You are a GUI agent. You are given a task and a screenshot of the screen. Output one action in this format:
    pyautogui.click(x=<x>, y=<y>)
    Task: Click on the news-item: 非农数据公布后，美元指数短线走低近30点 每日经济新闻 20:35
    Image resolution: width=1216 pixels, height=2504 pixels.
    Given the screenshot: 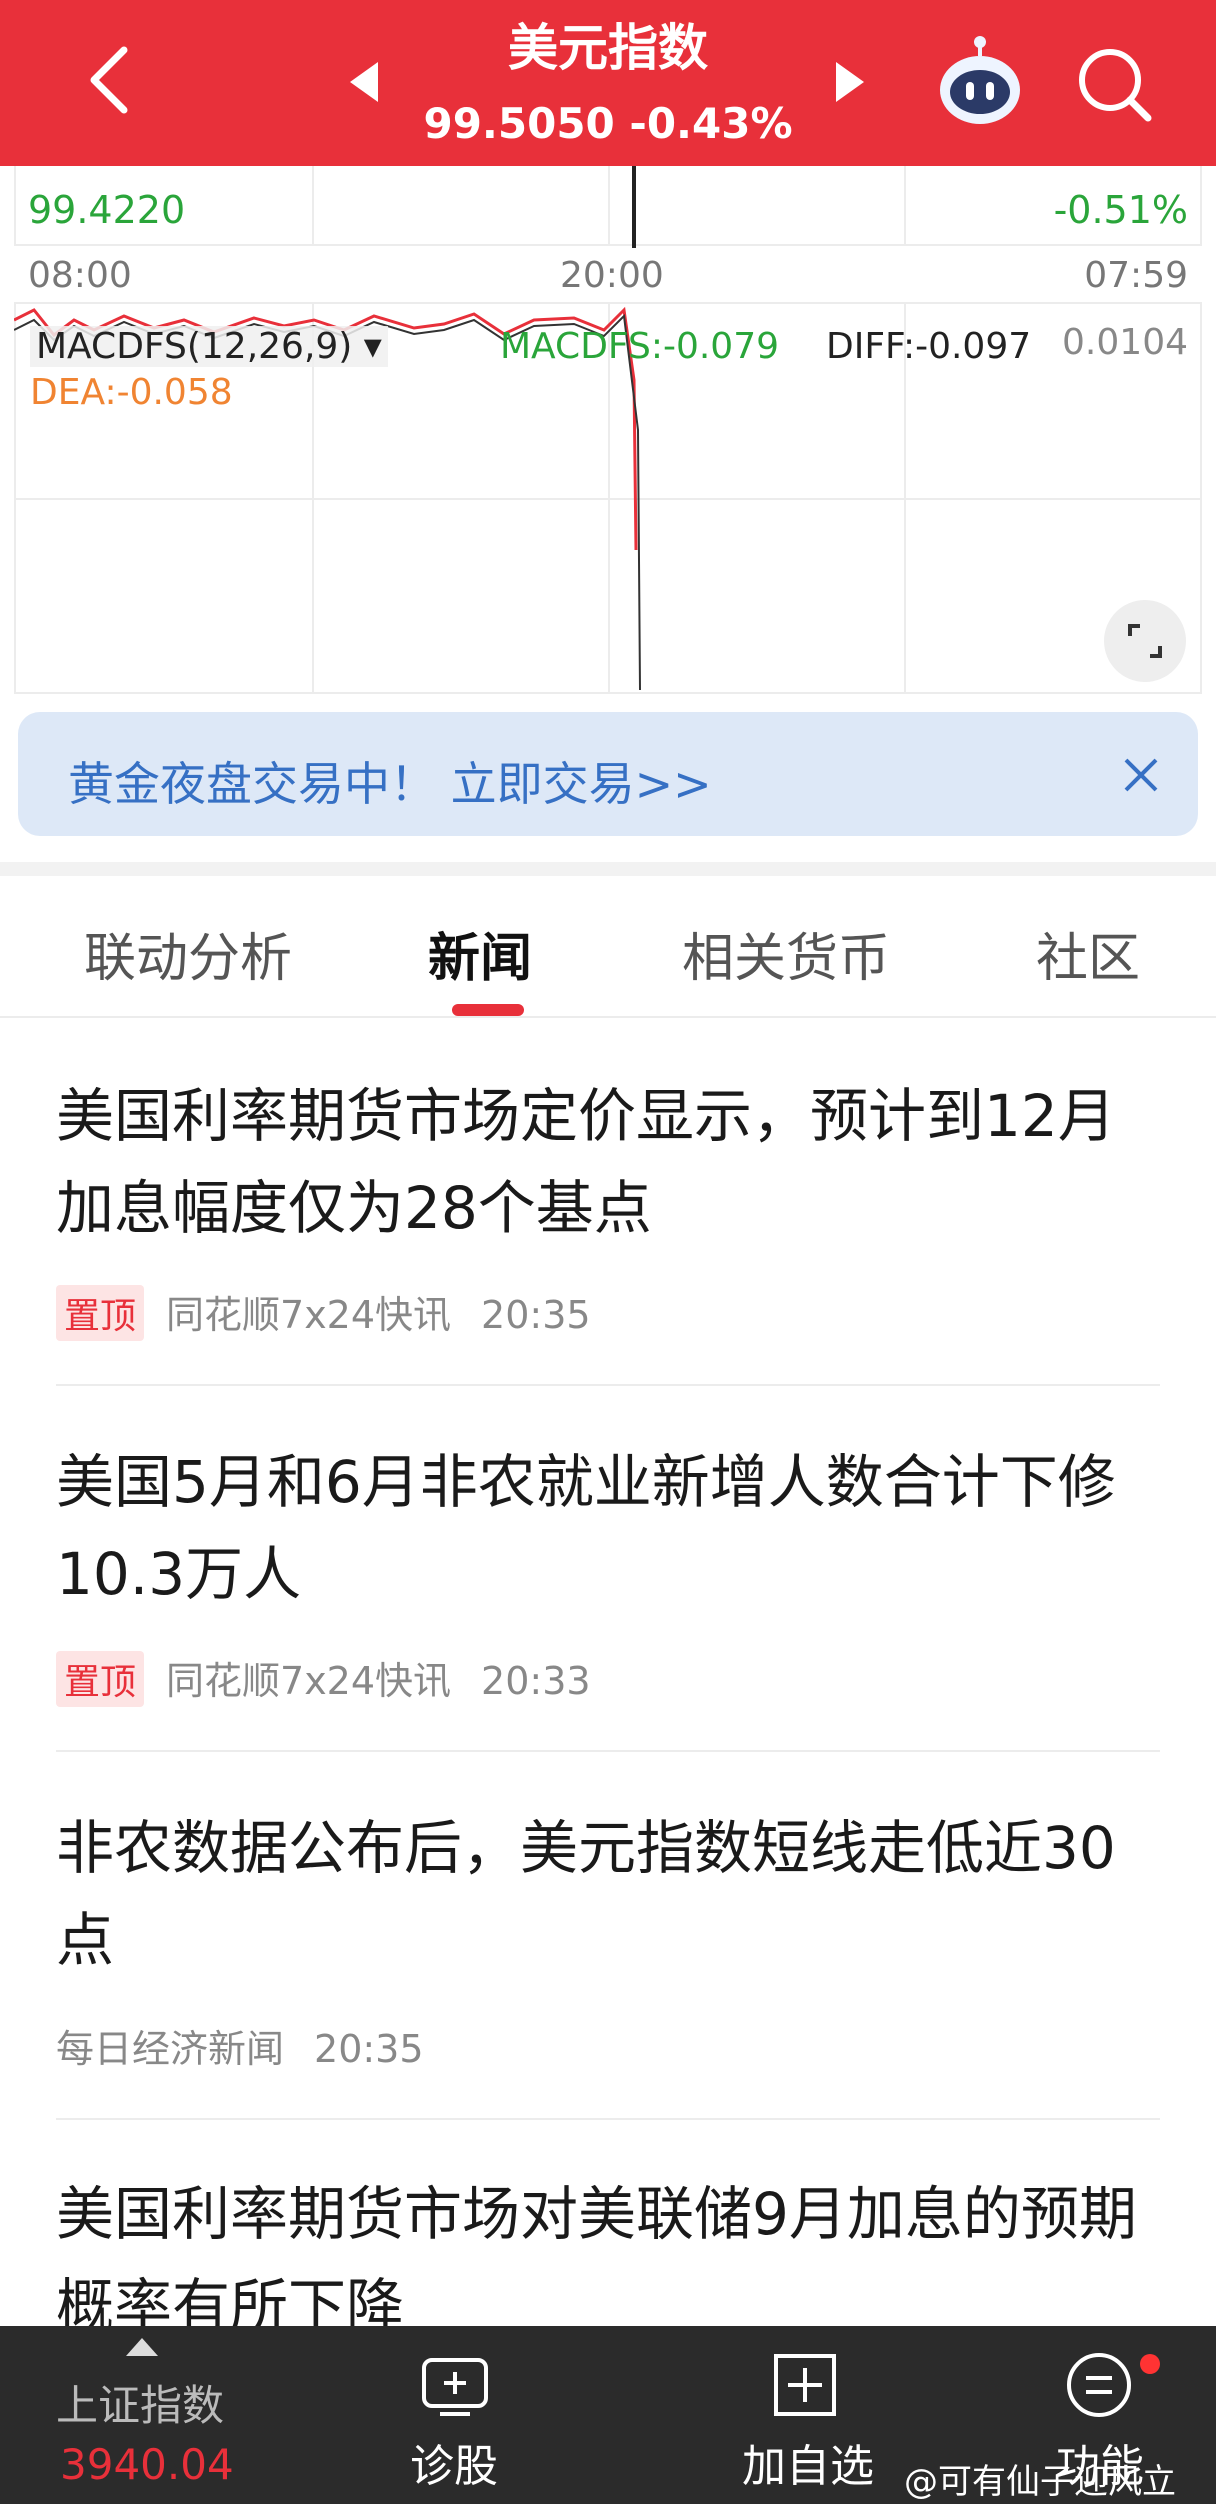 What is the action you would take?
    pyautogui.click(x=608, y=1936)
    